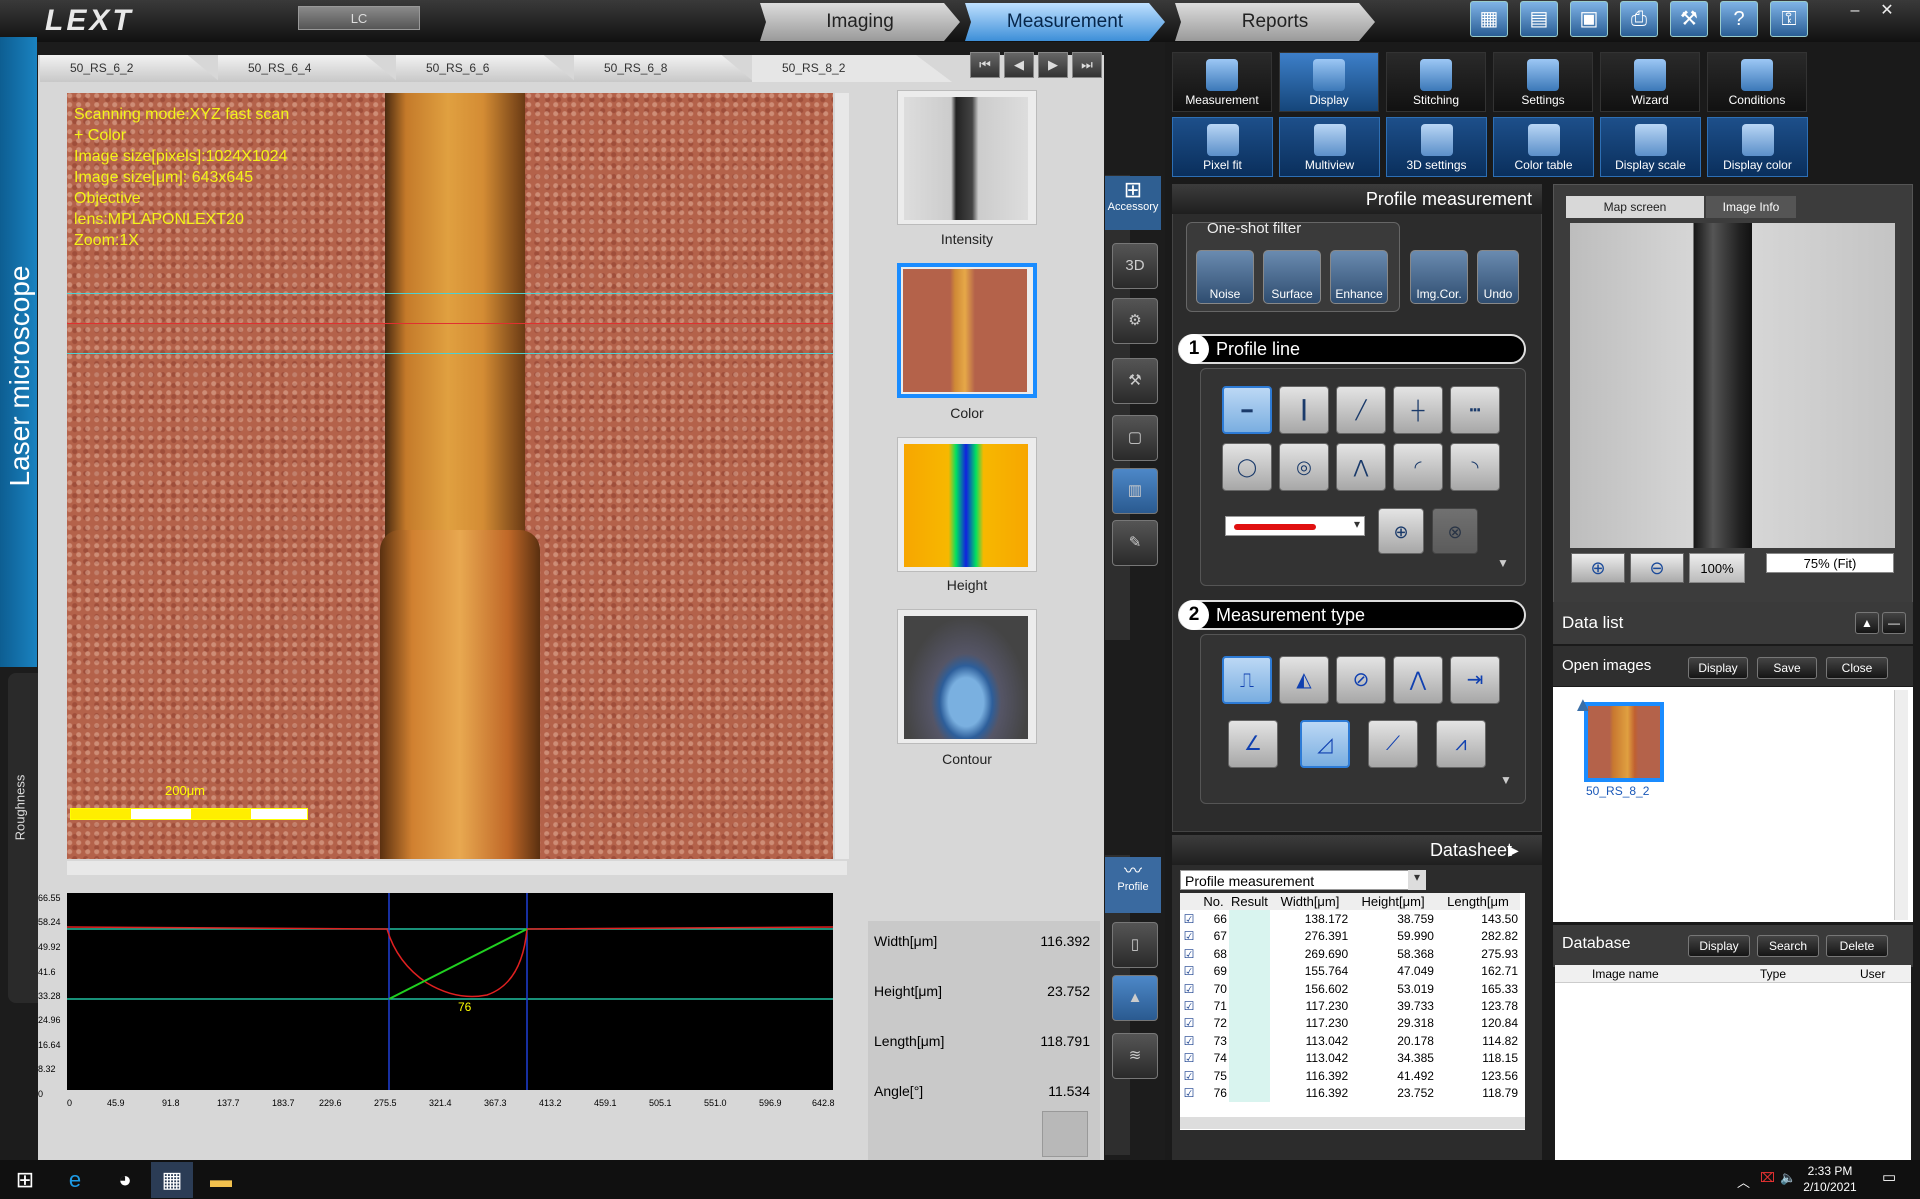 The image size is (1920, 1199). What do you see at coordinates (1543, 147) in the screenshot?
I see `color-table-button: Color table` at bounding box center [1543, 147].